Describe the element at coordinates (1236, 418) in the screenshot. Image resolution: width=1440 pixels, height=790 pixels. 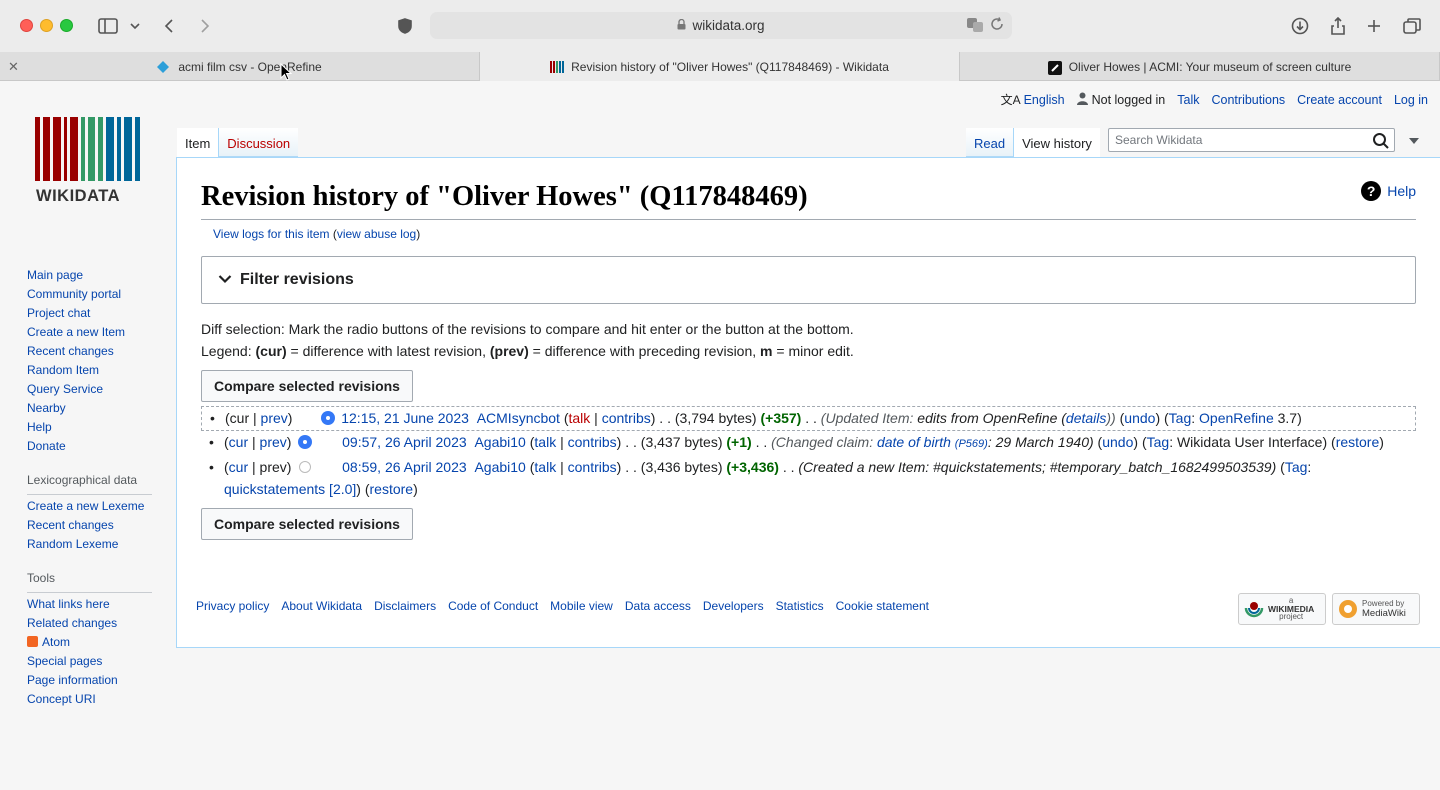
I see `tag-value-link: OpenRefine` at that location.